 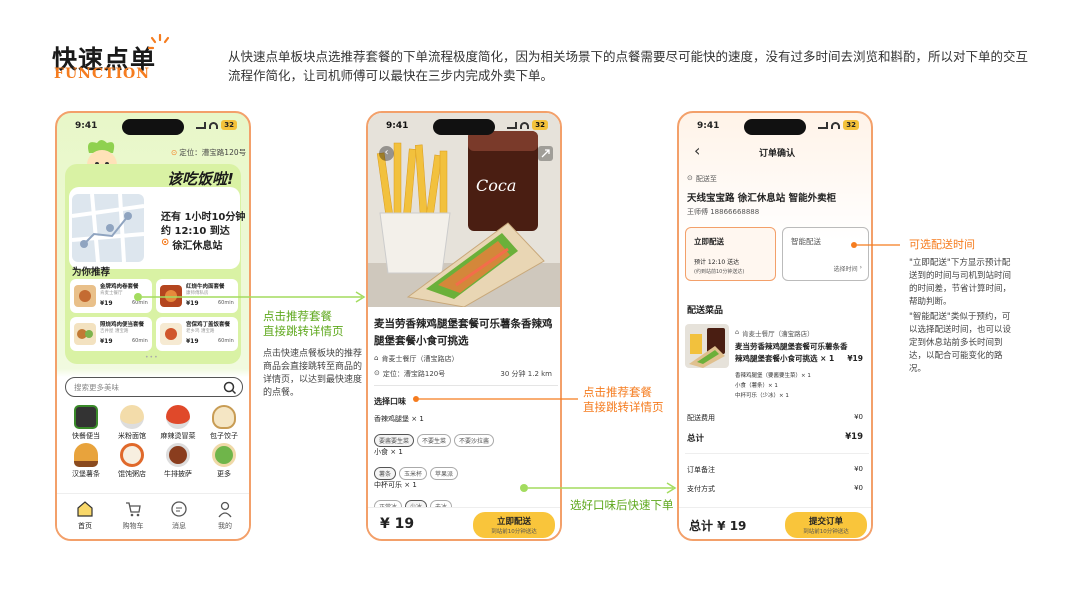 What do you see at coordinates (701, 418) in the screenshot?
I see `fee-label: 配送费用` at bounding box center [701, 418].